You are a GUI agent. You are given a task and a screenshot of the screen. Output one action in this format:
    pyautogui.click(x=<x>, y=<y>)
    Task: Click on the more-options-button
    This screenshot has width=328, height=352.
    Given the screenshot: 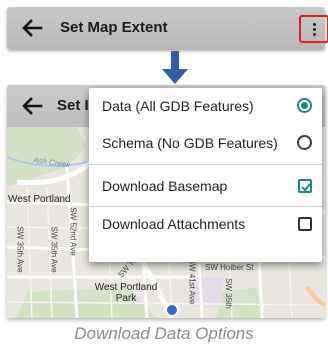 What is the action you would take?
    pyautogui.click(x=313, y=29)
    